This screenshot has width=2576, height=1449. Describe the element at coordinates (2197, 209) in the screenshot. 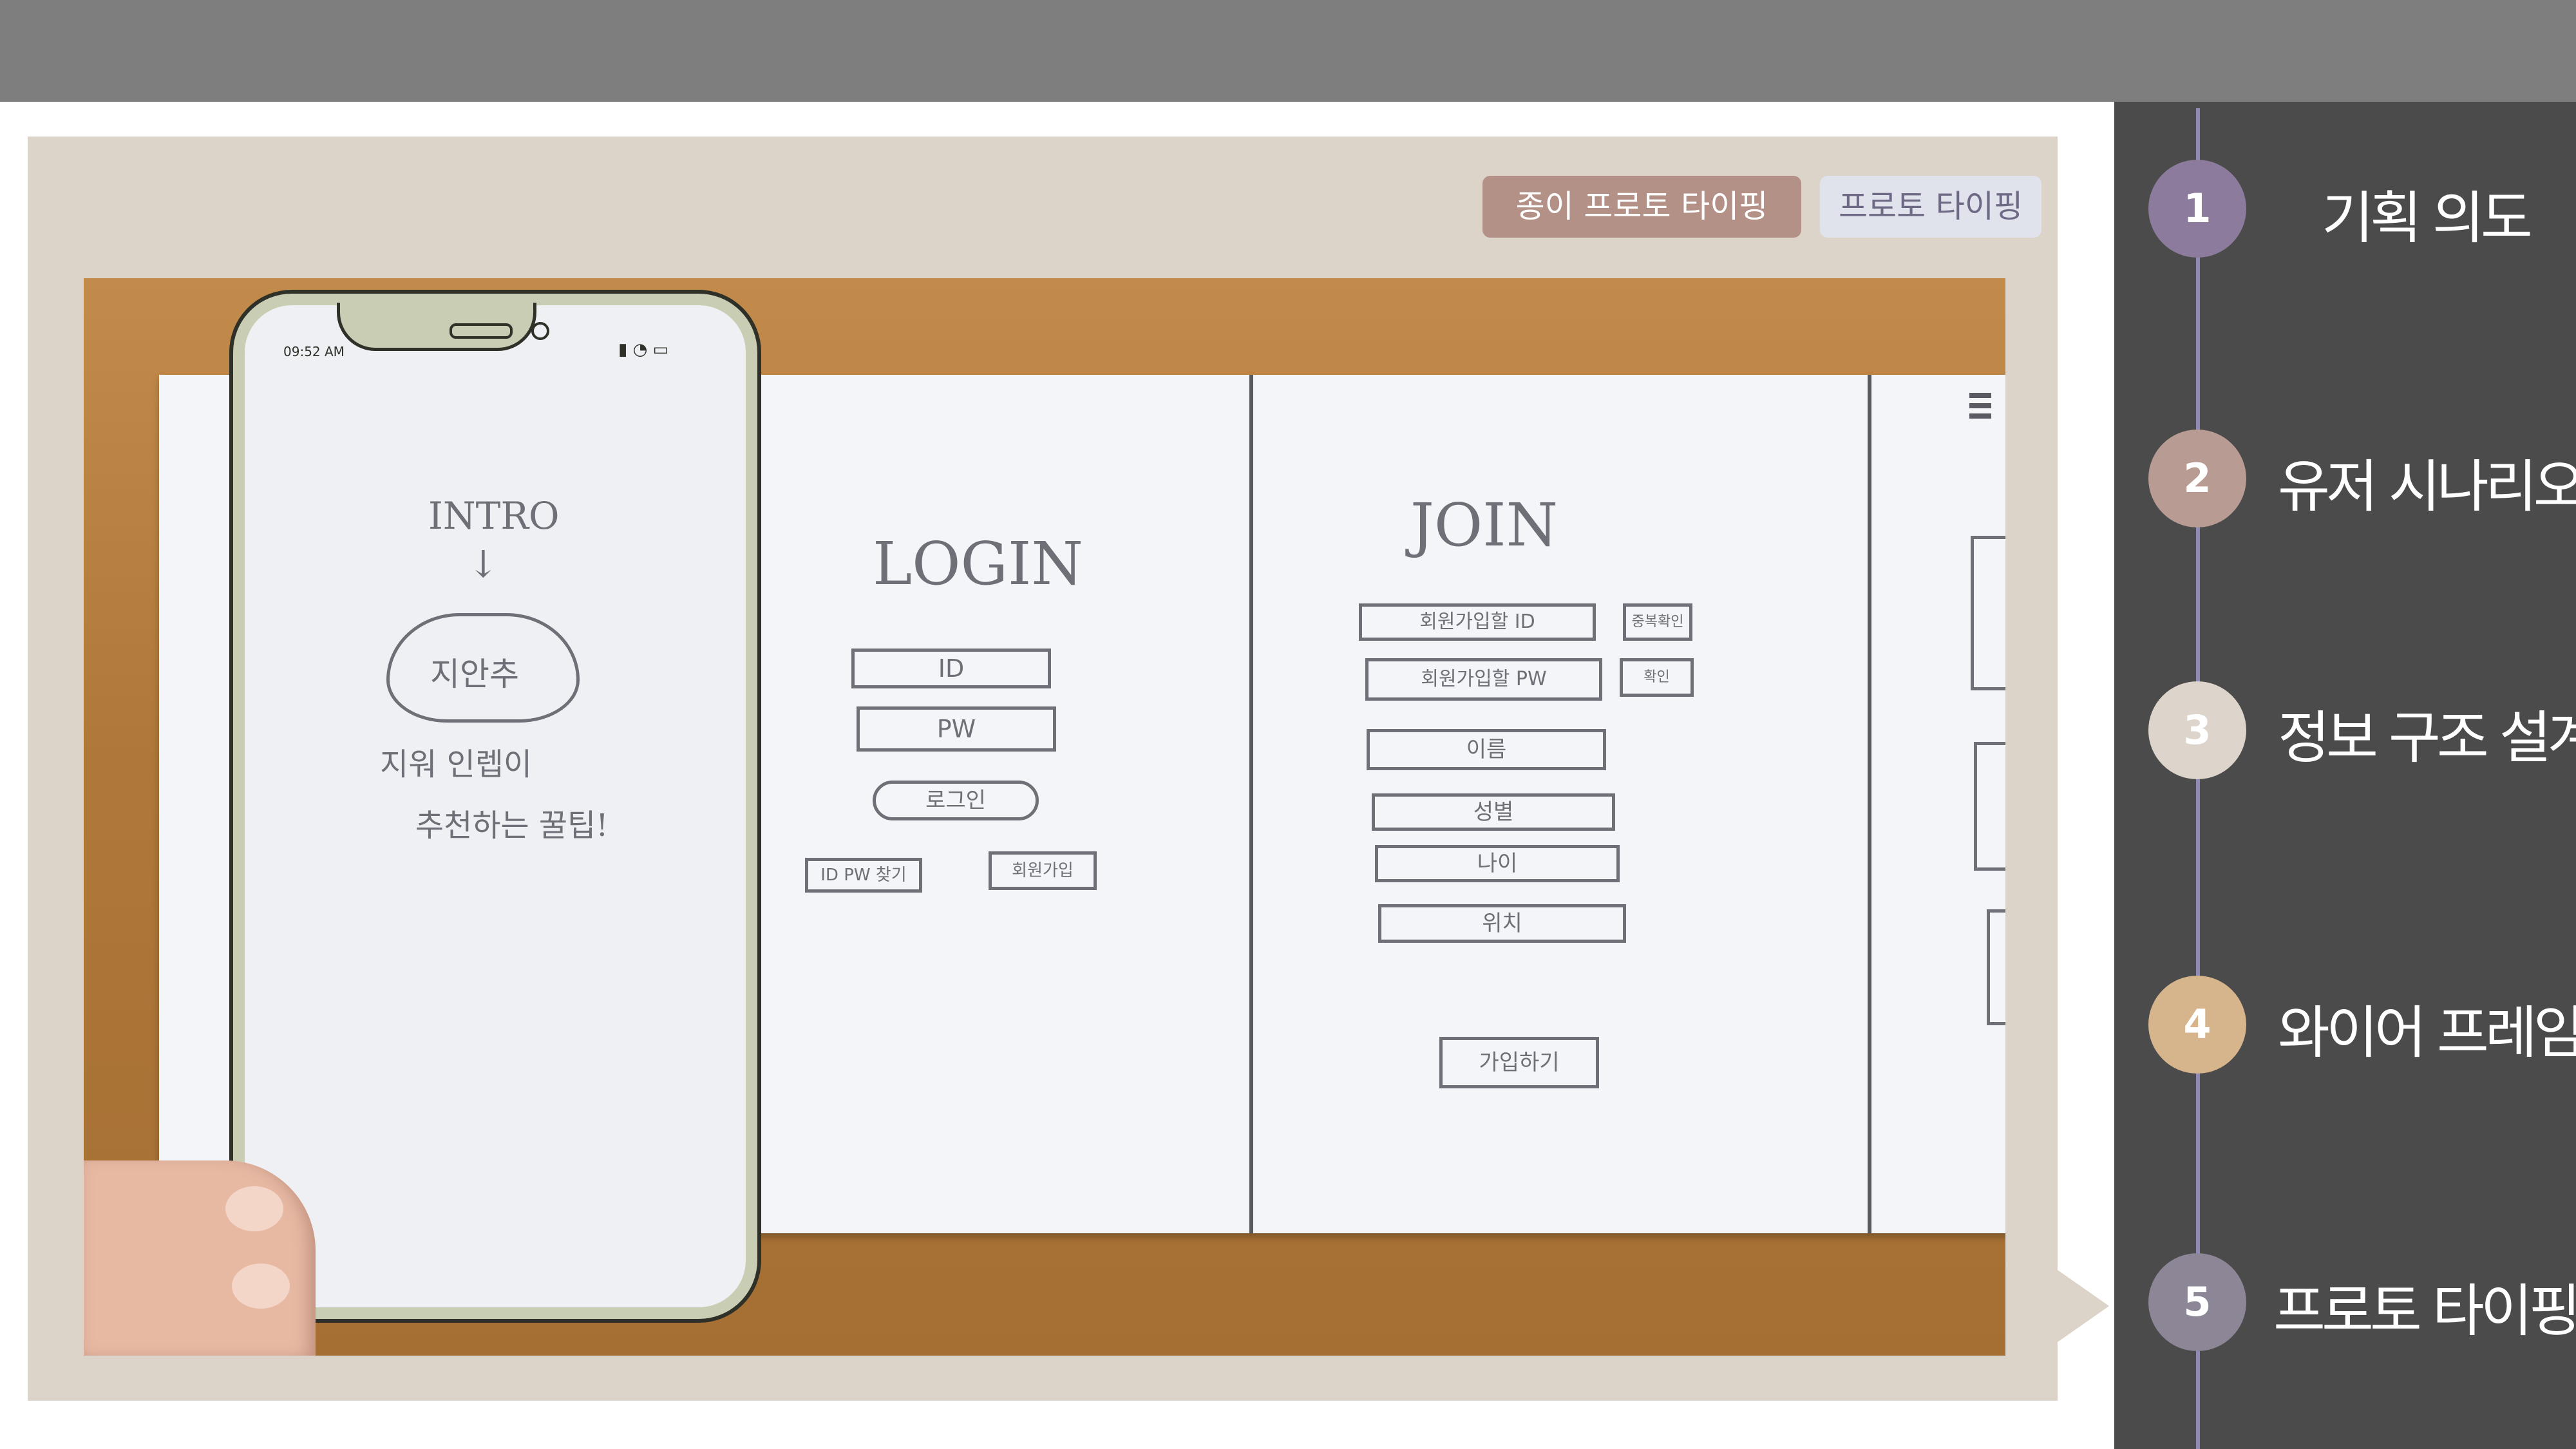

I see `step-1-marker: 1` at that location.